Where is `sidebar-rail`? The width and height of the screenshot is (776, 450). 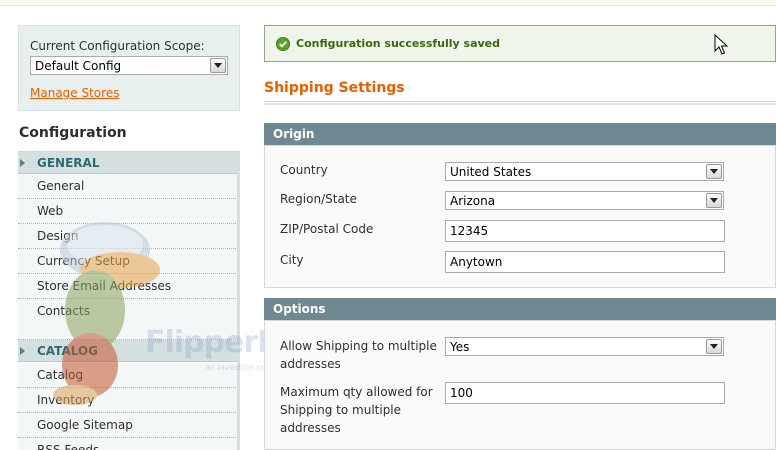
sidebar-rail is located at coordinates (238, 301).